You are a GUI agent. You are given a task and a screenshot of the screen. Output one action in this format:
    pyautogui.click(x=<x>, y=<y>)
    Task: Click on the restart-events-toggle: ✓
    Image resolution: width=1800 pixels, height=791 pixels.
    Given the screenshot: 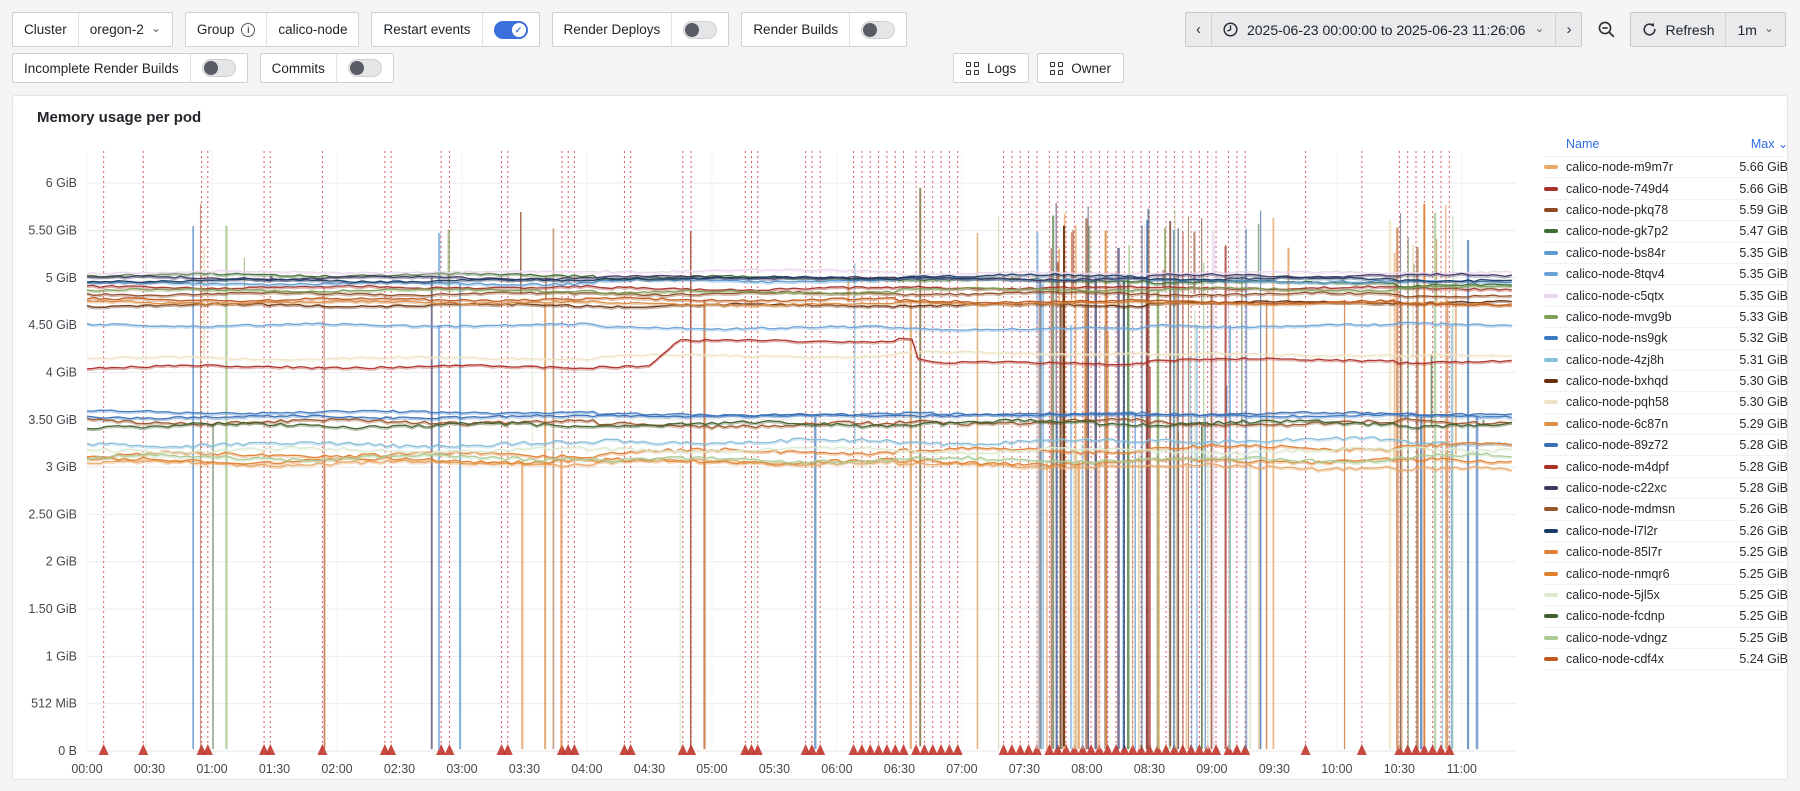 What is the action you would take?
    pyautogui.click(x=510, y=29)
    